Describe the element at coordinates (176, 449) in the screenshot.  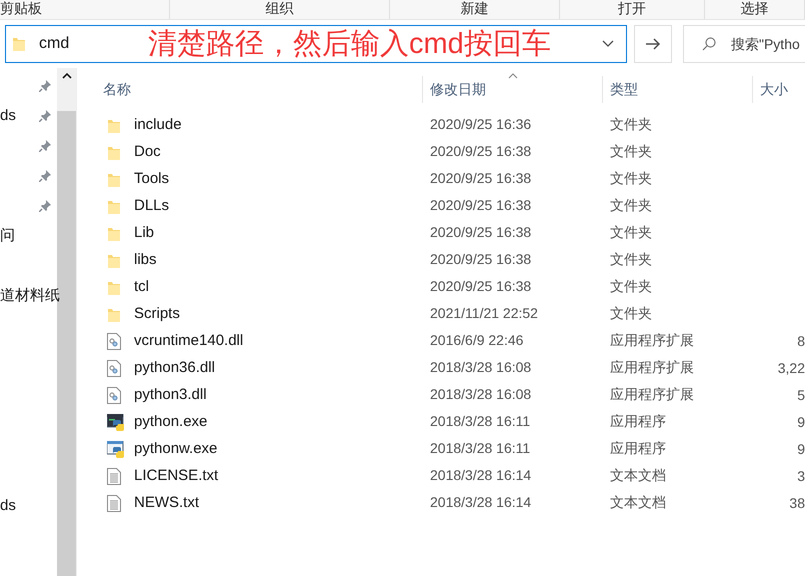
I see `file-name: pythonw.exe` at that location.